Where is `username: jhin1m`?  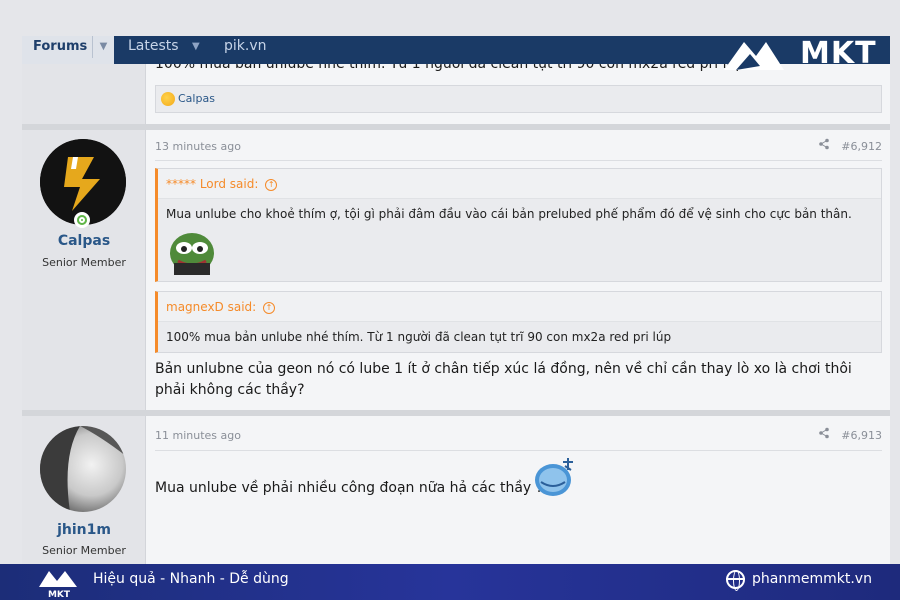 username: jhin1m is located at coordinates (84, 530).